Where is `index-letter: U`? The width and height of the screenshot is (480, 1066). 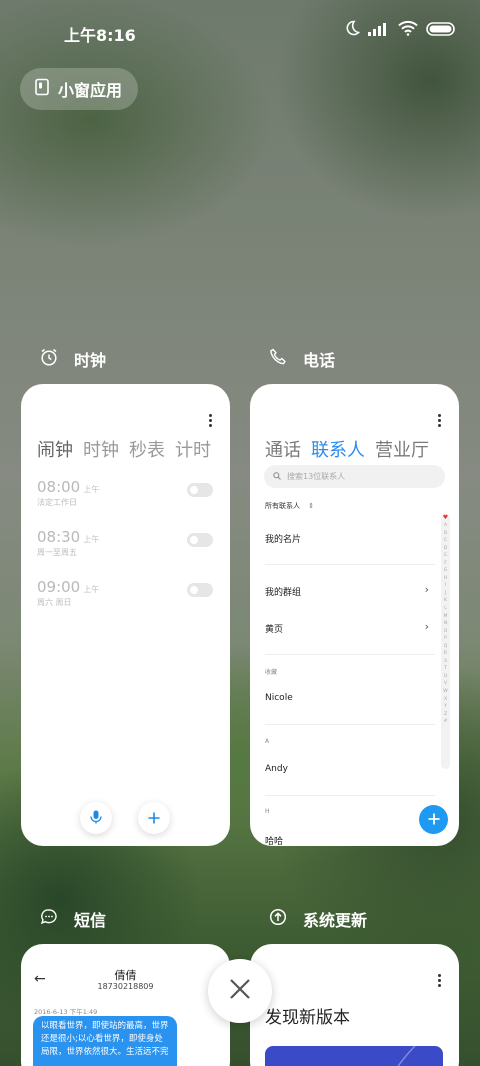
index-letter: U is located at coordinates (445, 677).